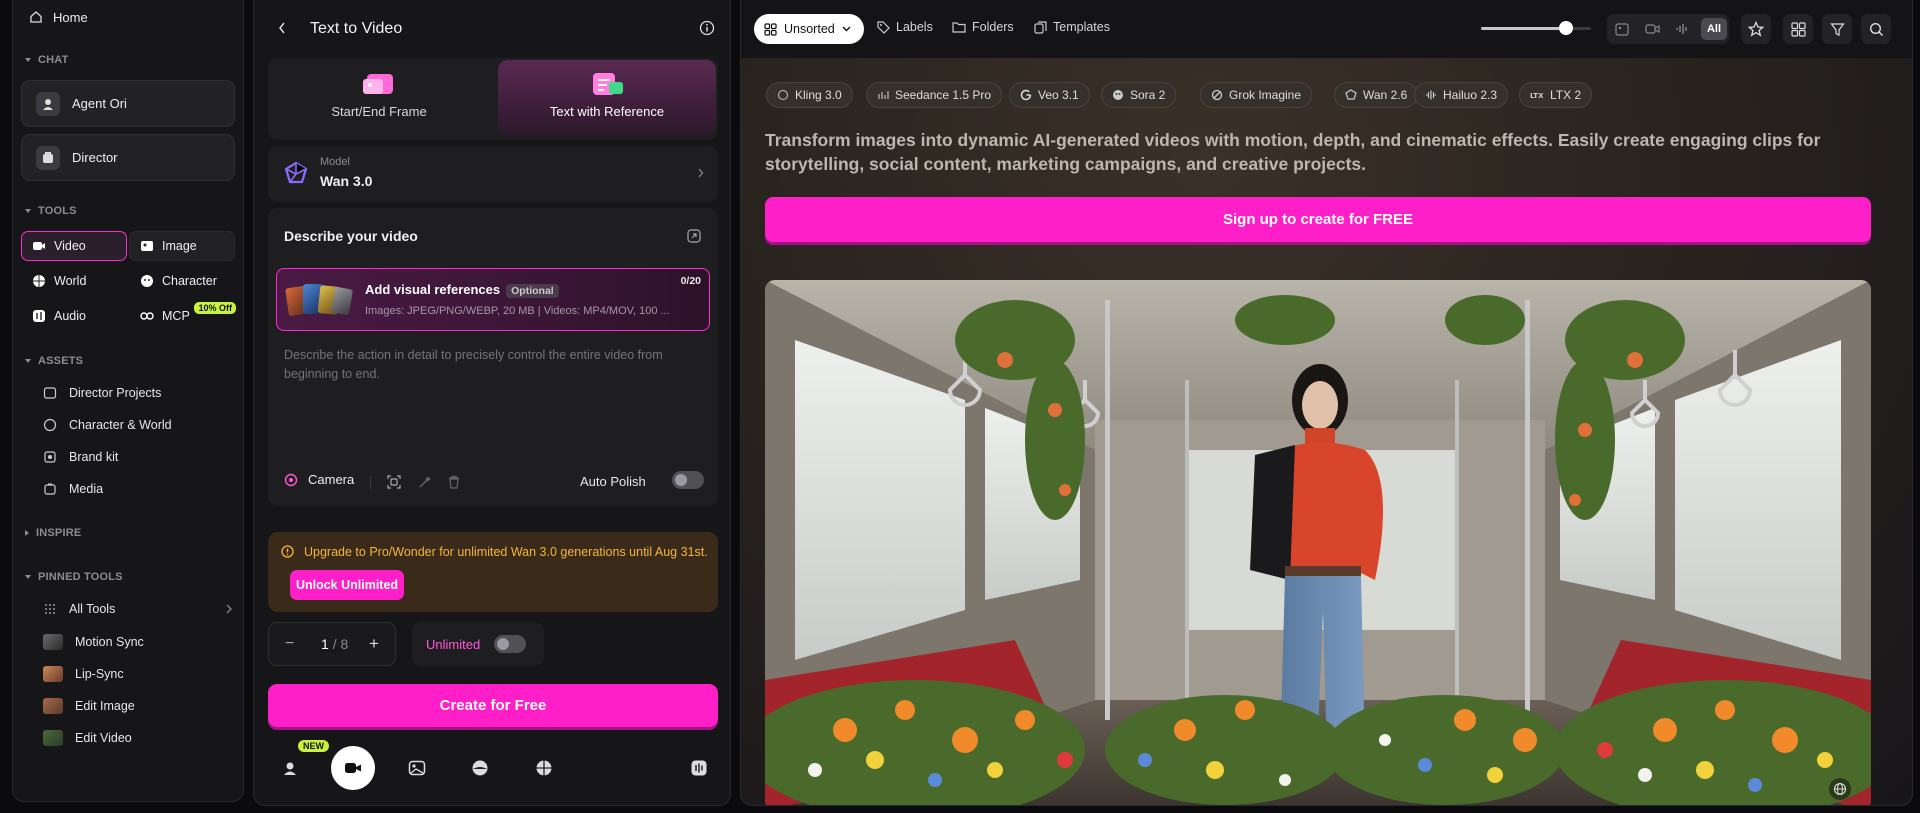  I want to click on model-selector: Model Wan 3.0, so click(493, 174).